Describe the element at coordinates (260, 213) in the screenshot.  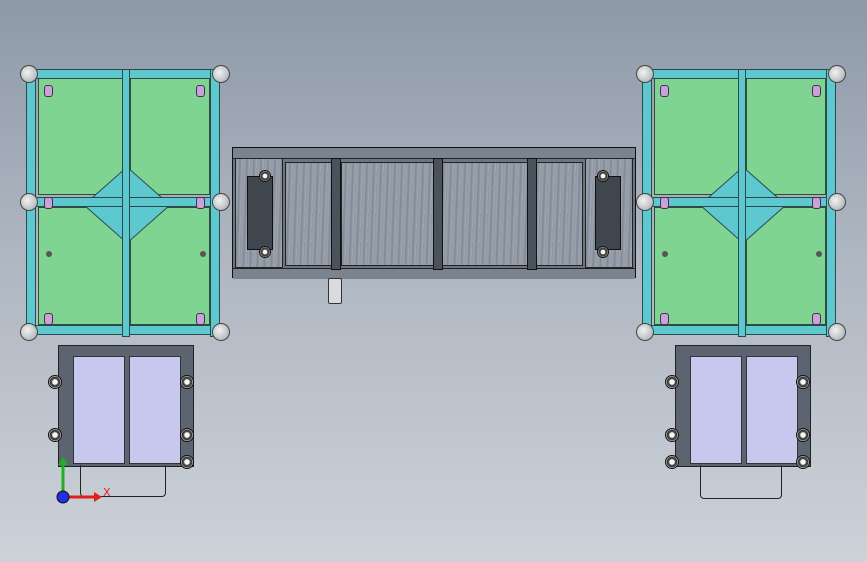
I see `cabinet-left-slot` at that location.